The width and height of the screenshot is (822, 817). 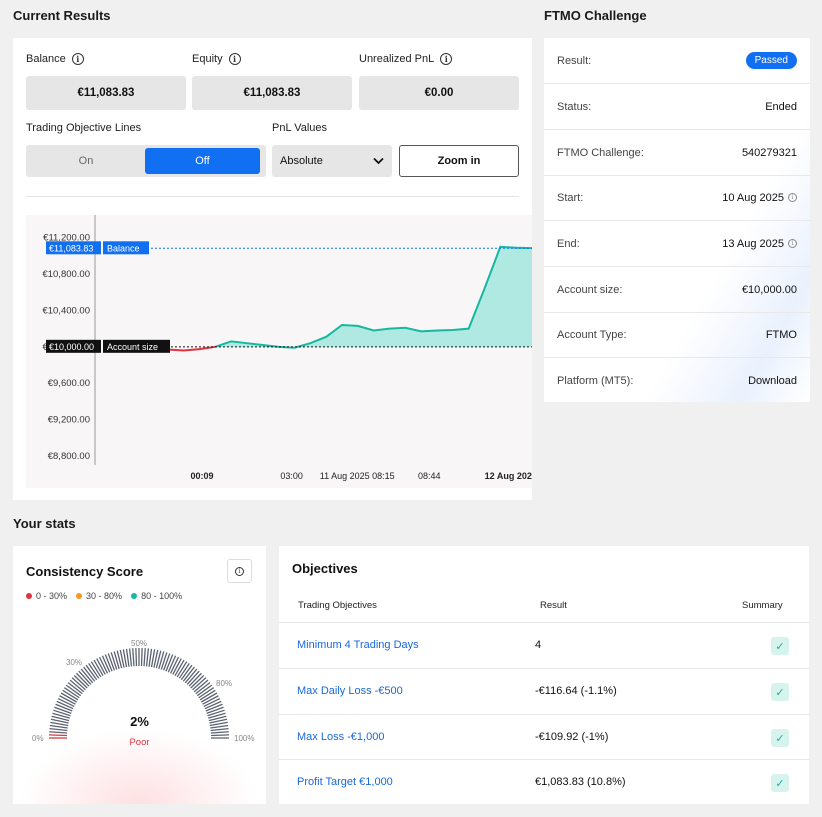 What do you see at coordinates (677, 244) in the screenshot?
I see `ftmo-row-end: End: 13 Aug 2025 i` at bounding box center [677, 244].